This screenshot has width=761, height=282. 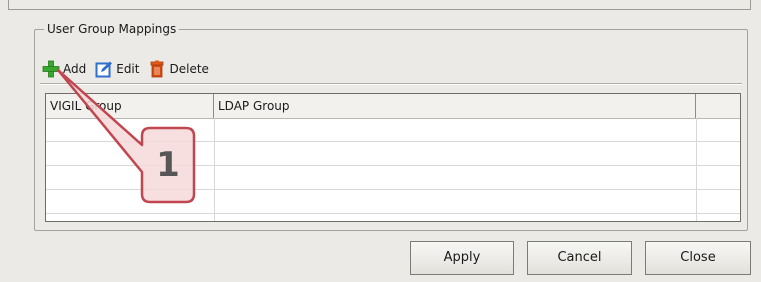 What do you see at coordinates (462, 258) in the screenshot?
I see `apply-button: Apply` at bounding box center [462, 258].